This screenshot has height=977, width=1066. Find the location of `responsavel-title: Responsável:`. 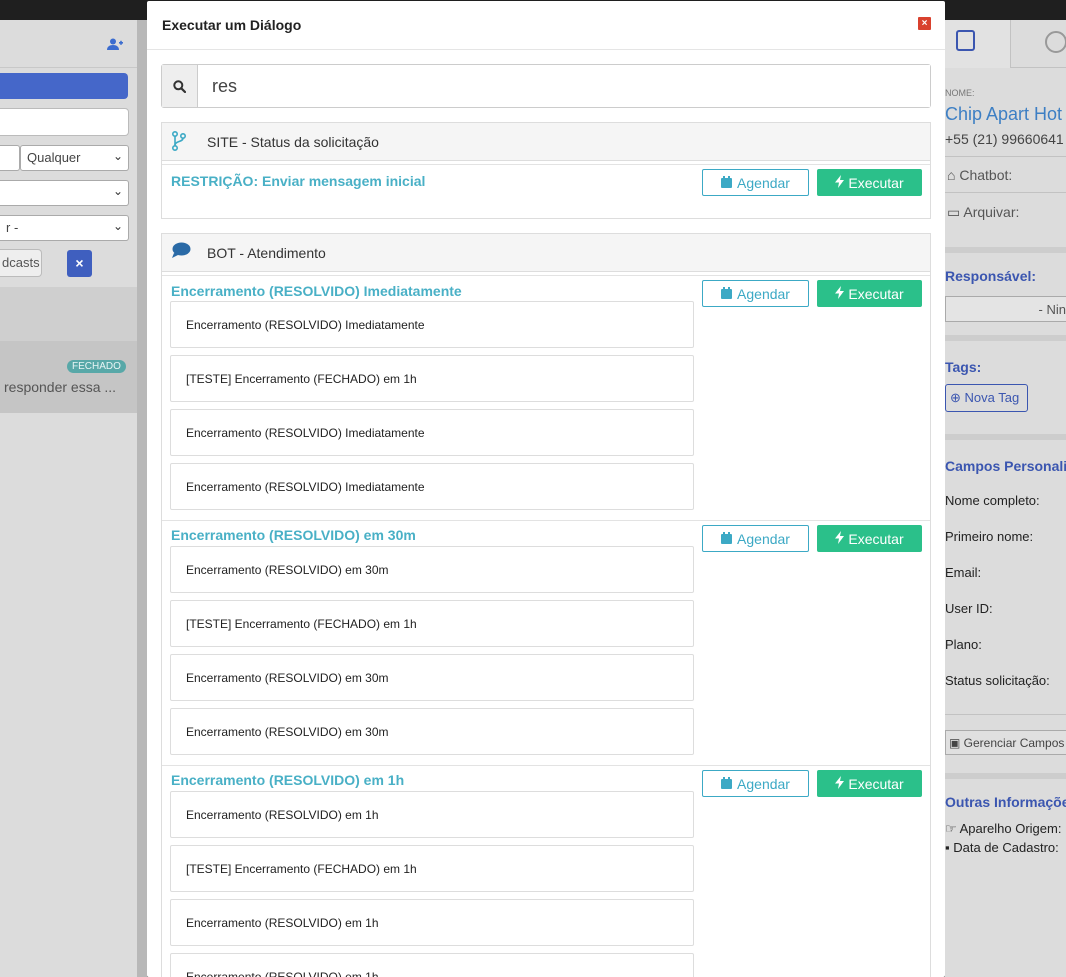

responsavel-title: Responsável: is located at coordinates (991, 276).